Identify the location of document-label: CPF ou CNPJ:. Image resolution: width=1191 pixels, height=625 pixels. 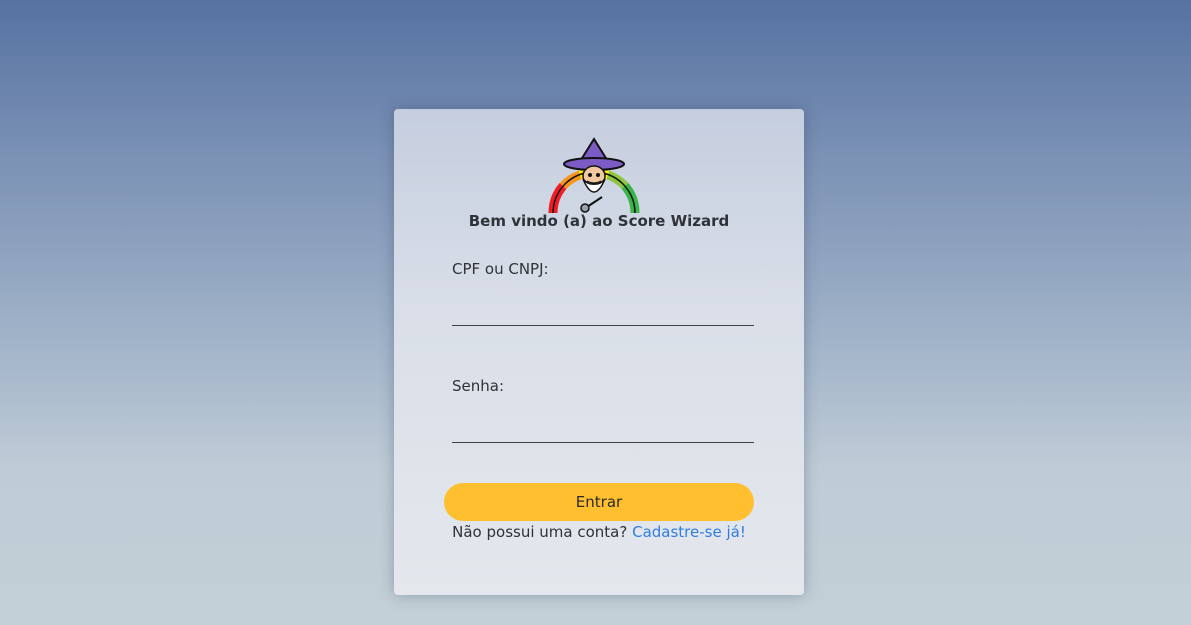
(500, 269).